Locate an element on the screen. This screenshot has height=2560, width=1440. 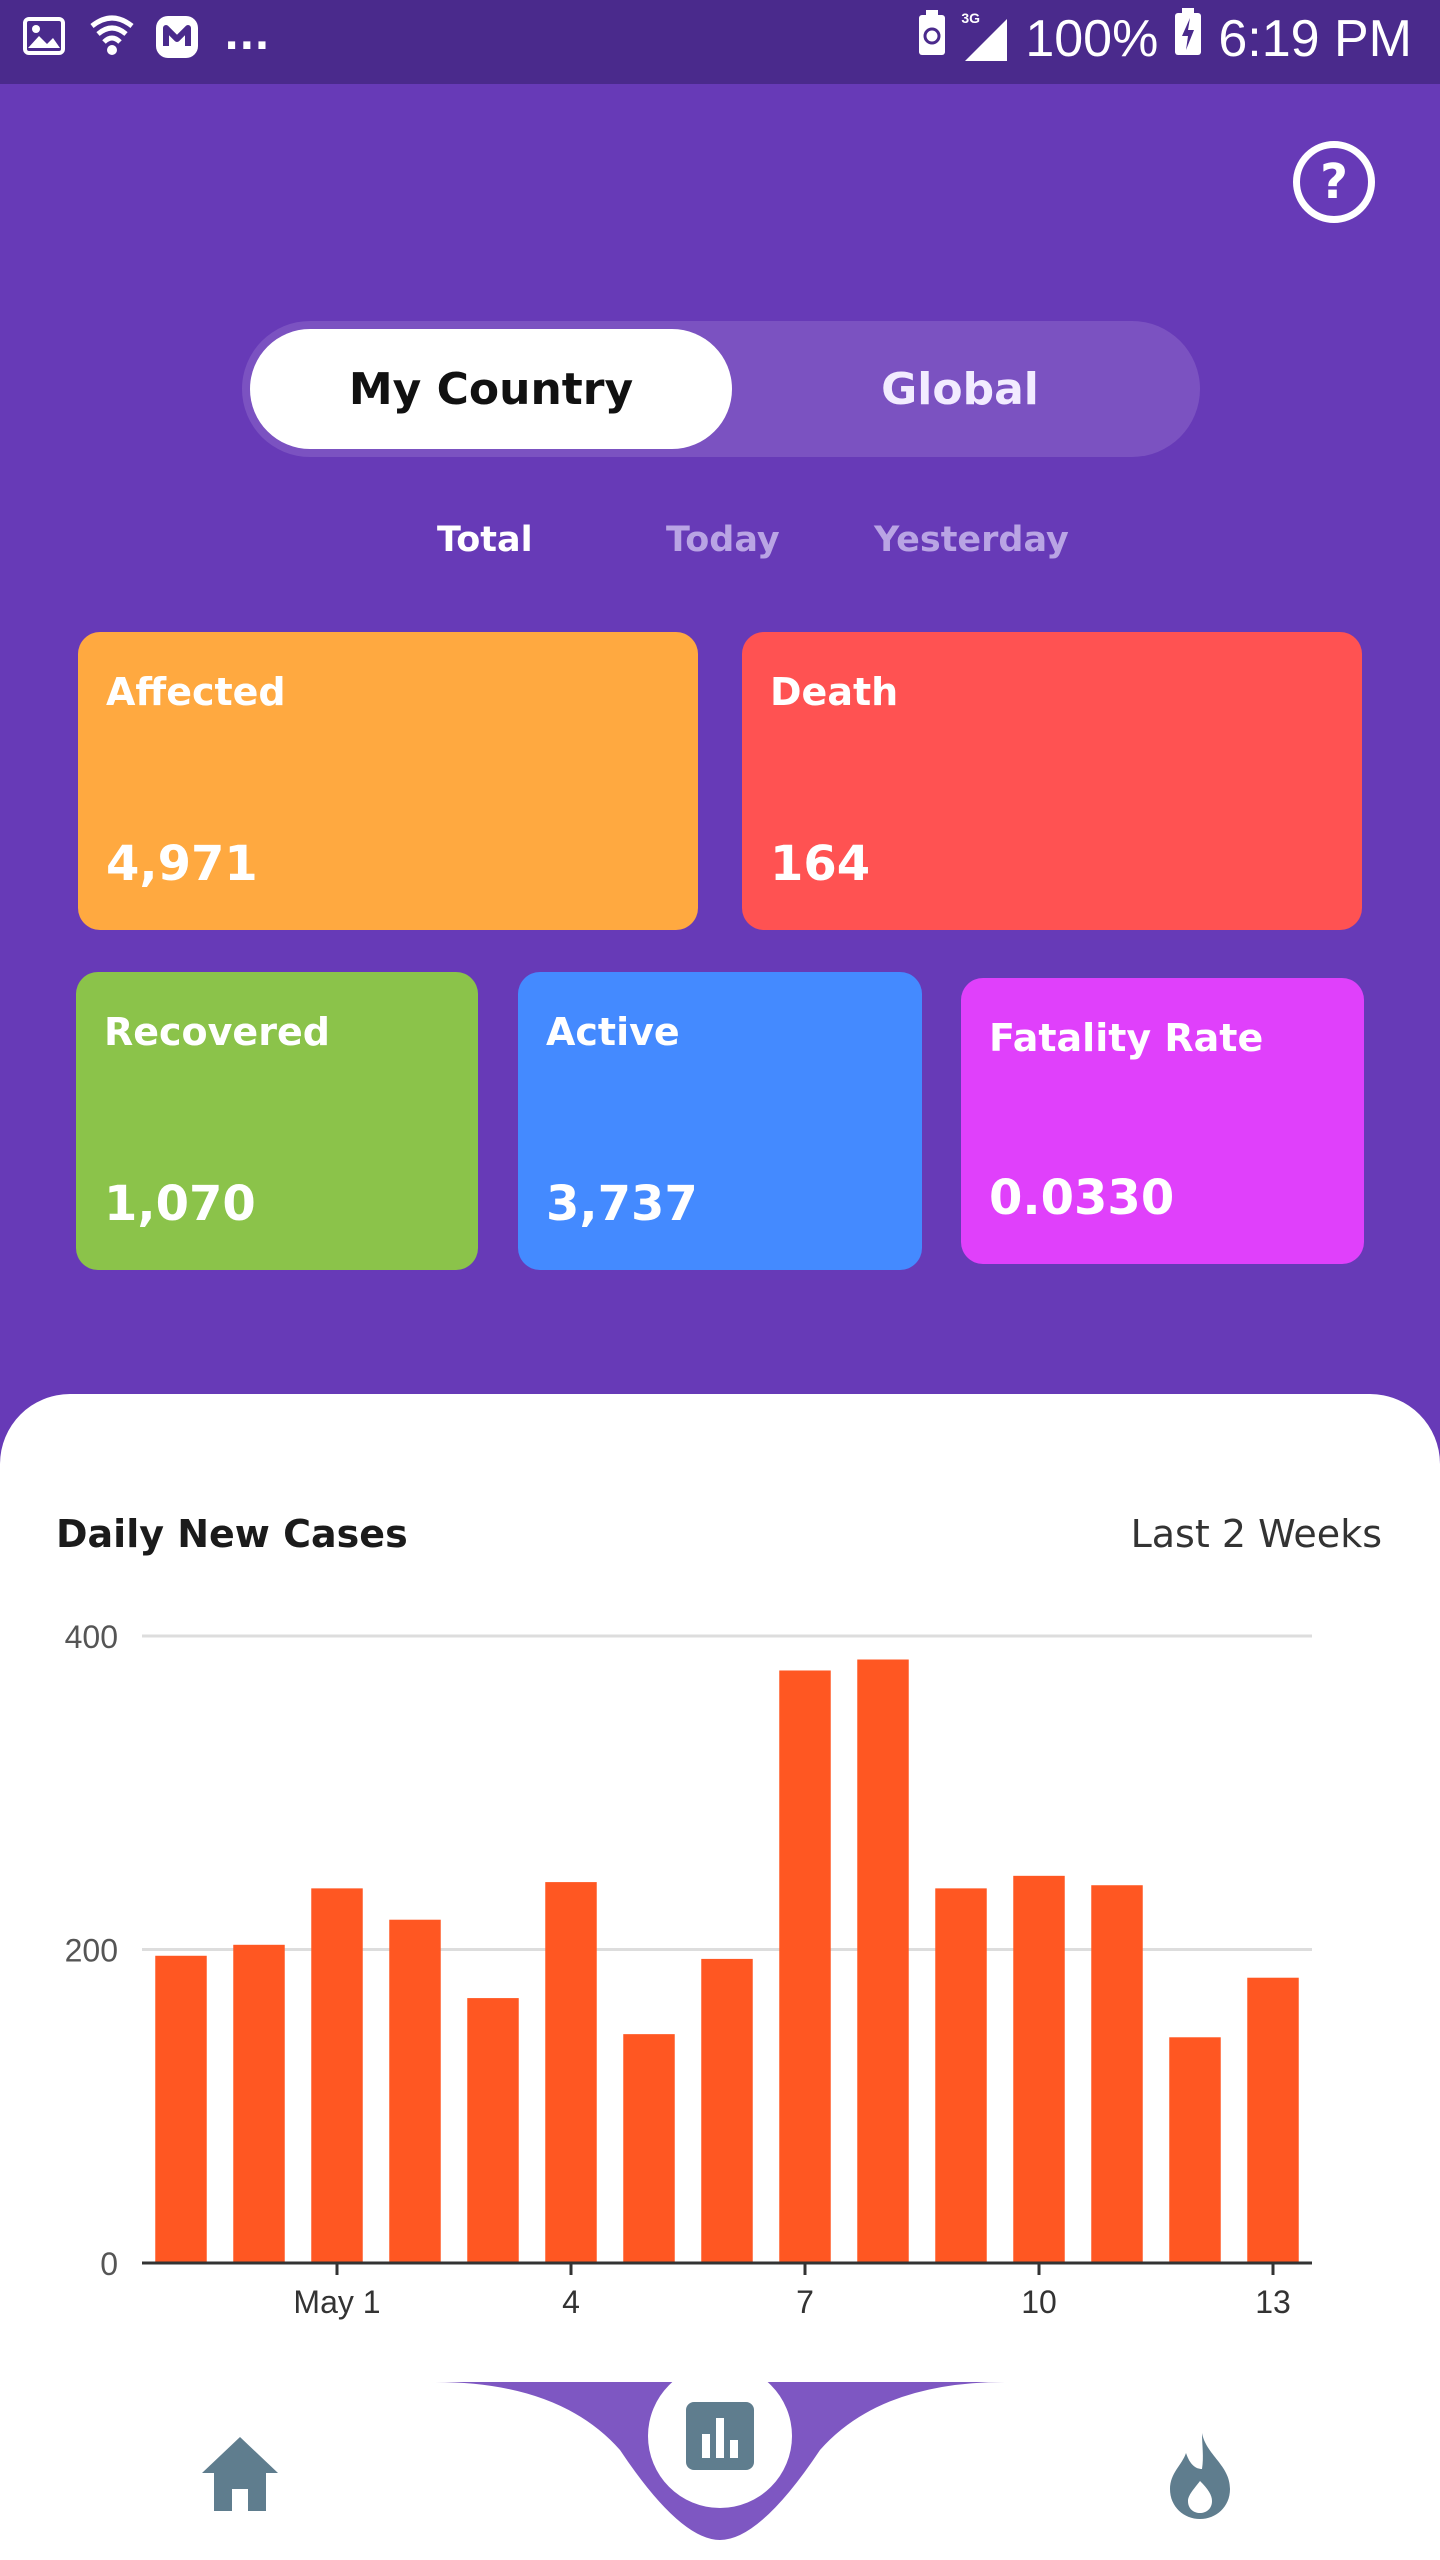
x-tick-label: 10 is located at coordinates (1039, 2302).